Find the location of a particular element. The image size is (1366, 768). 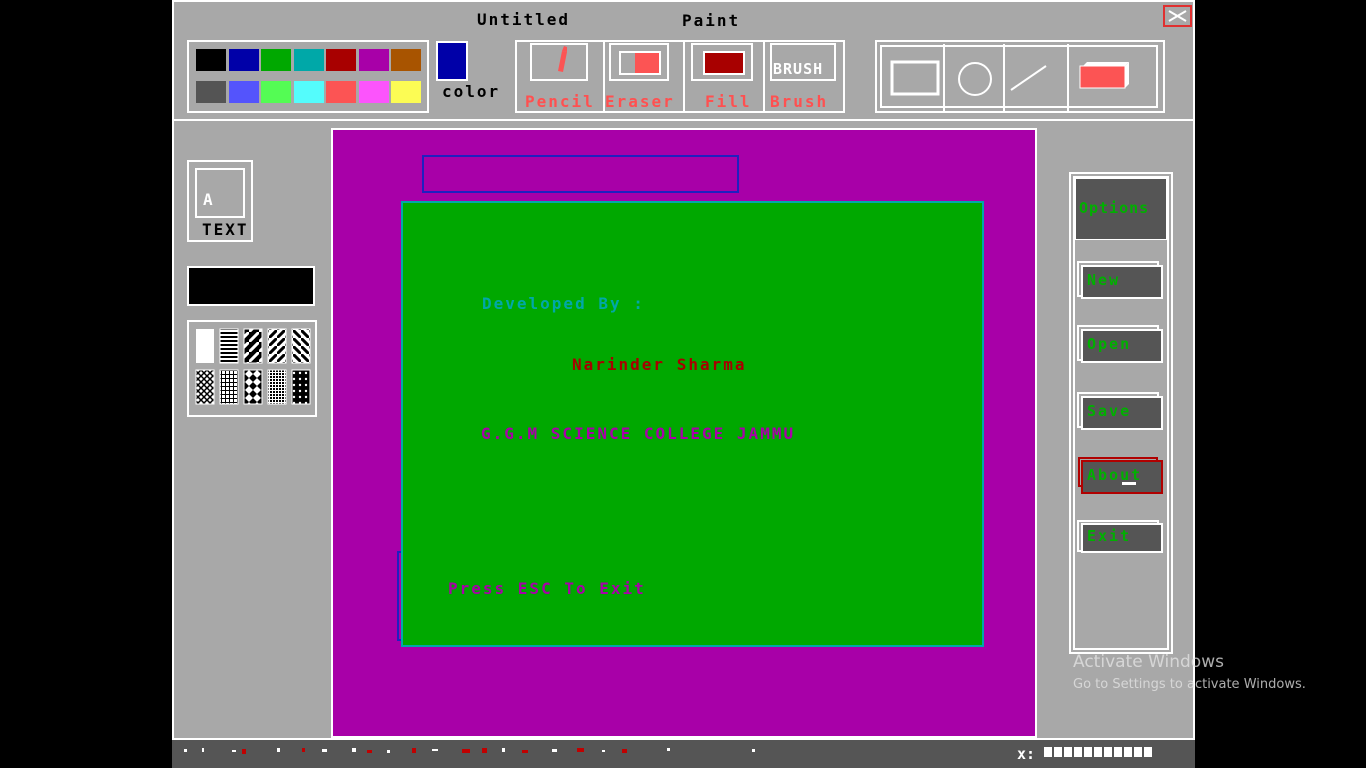

current-color-label: color is located at coordinates (471, 91).